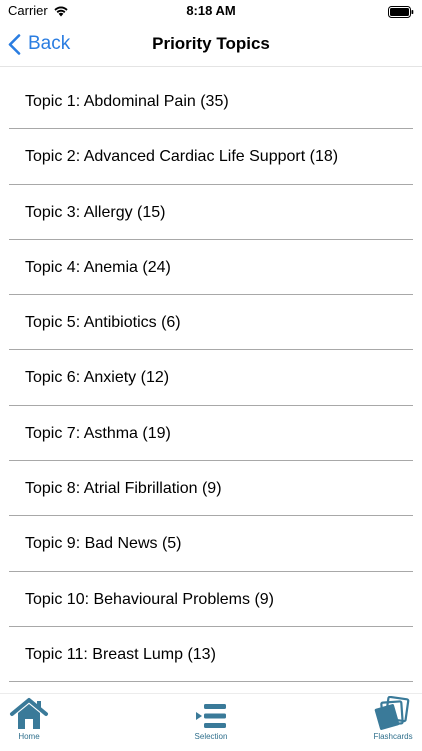 The width and height of the screenshot is (422, 751). What do you see at coordinates (392, 713) in the screenshot?
I see `flashcards-icon` at bounding box center [392, 713].